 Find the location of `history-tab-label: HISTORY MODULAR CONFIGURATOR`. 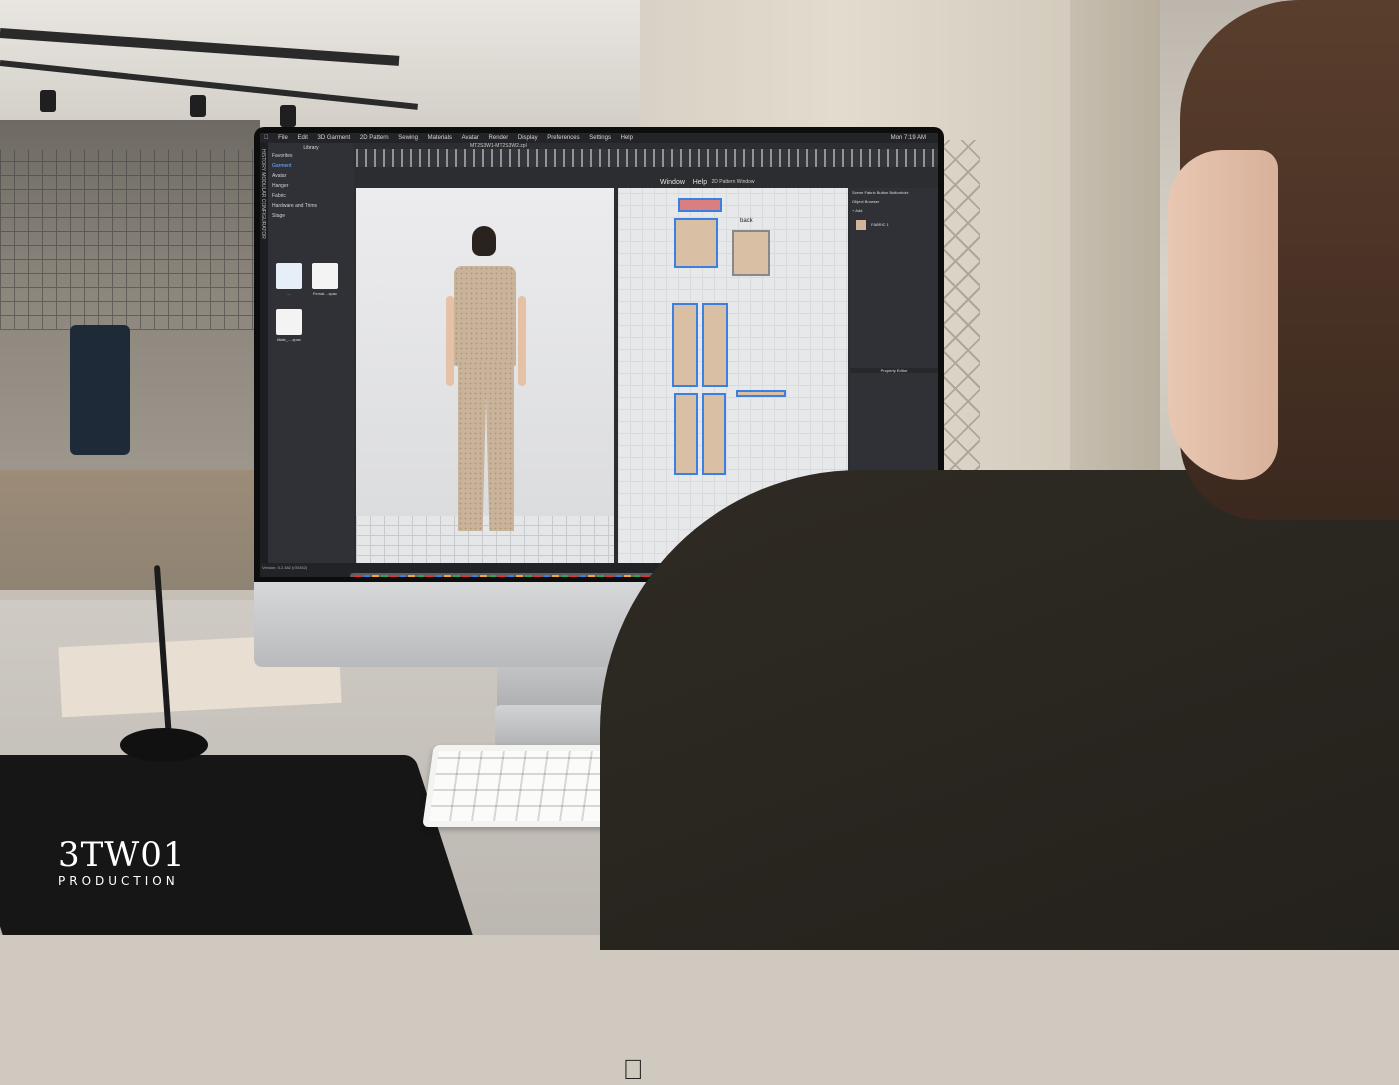

history-tab-label: HISTORY MODULAR CONFIGURATOR is located at coordinates (263, 194).